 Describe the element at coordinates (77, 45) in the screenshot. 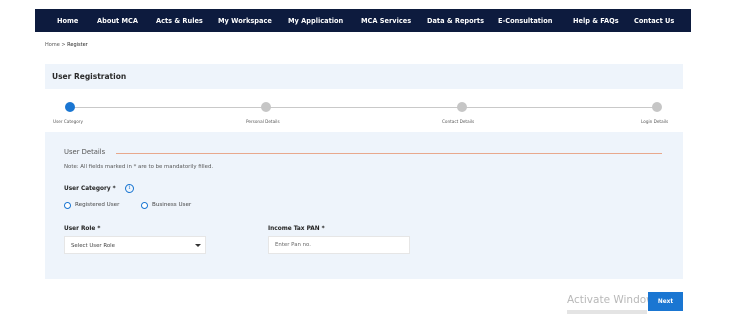

I see `breadcrumb-current: Register` at that location.